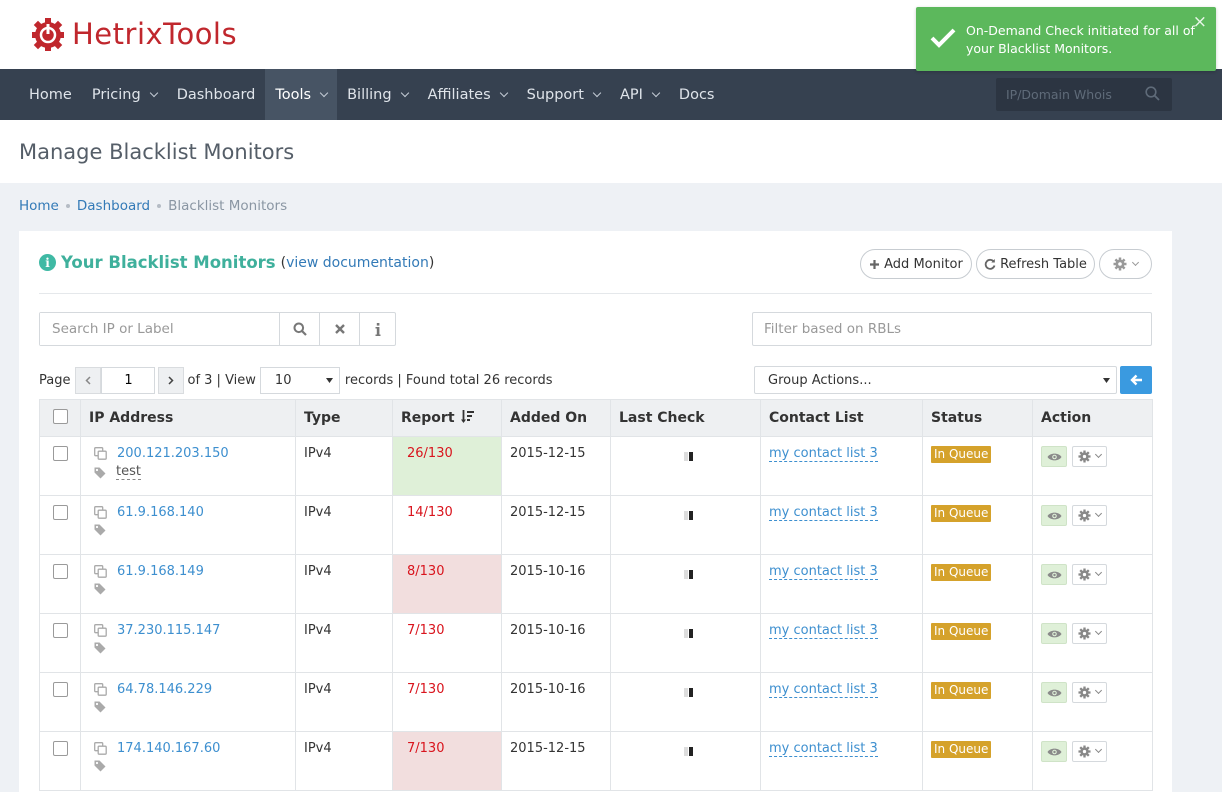  What do you see at coordinates (1035, 264) in the screenshot?
I see `refresh-table-button: Refresh Table` at bounding box center [1035, 264].